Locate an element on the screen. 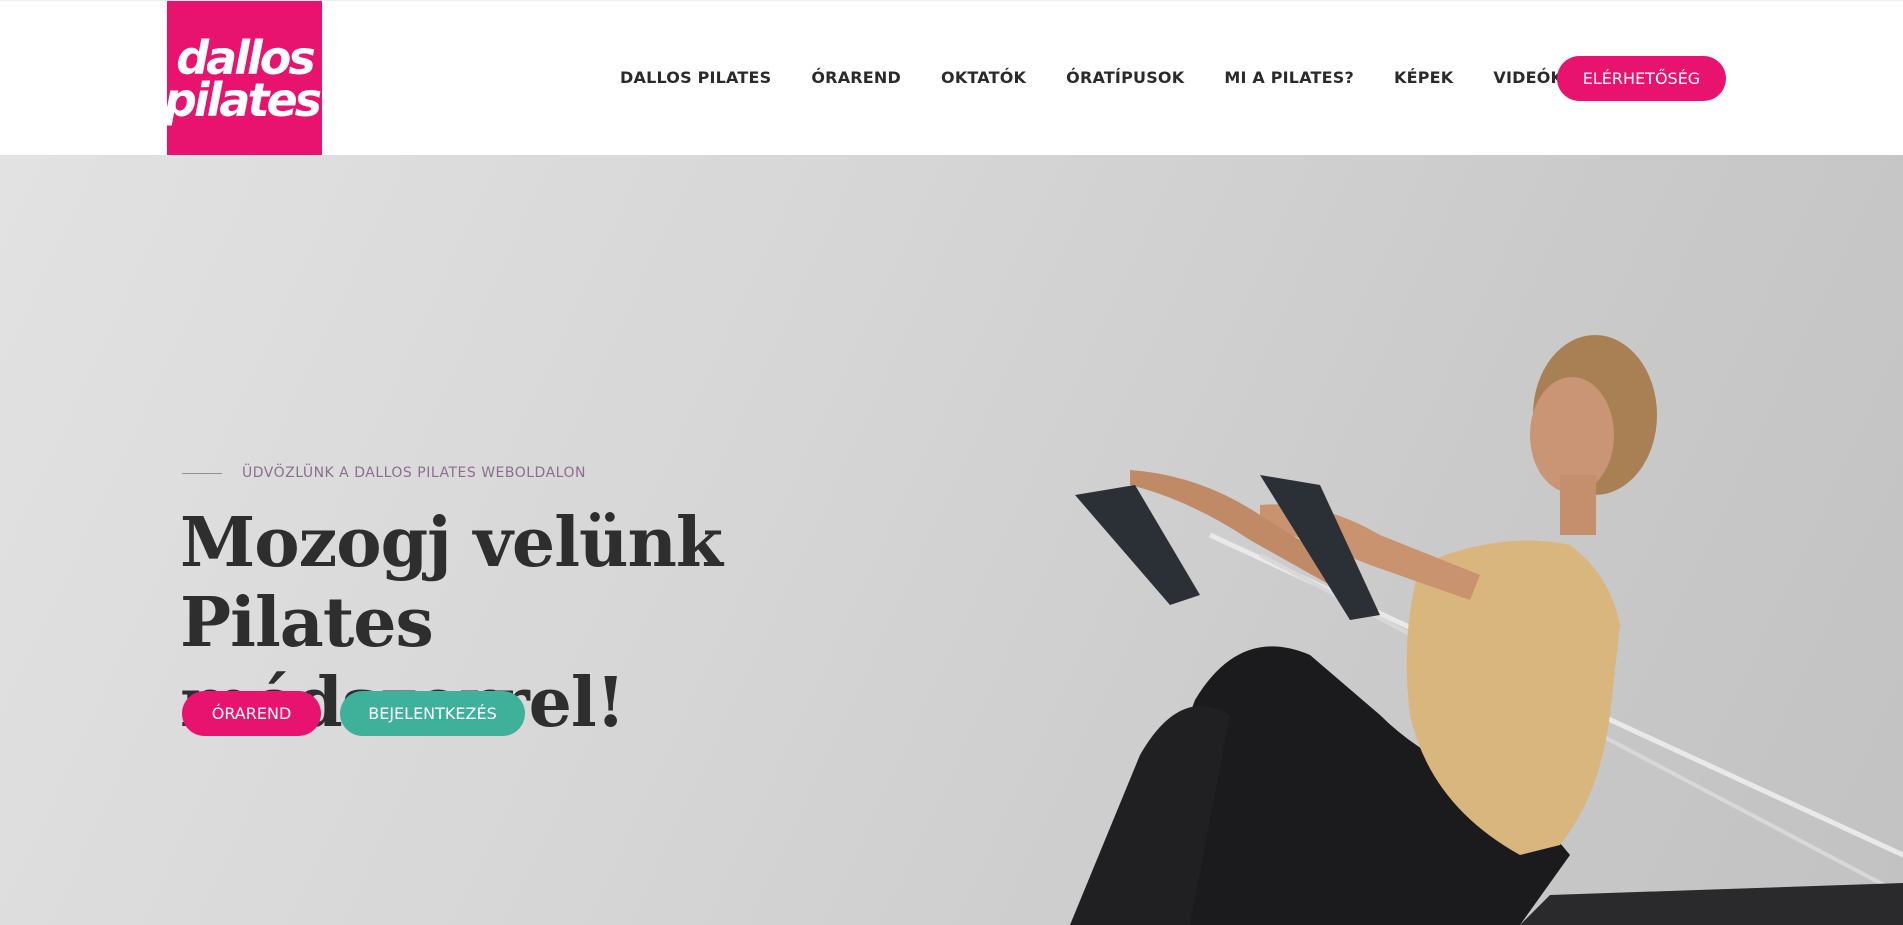 Image resolution: width=1903 pixels, height=925 pixels. hero-headline-line-1: Mozogj velünk is located at coordinates (451, 543).